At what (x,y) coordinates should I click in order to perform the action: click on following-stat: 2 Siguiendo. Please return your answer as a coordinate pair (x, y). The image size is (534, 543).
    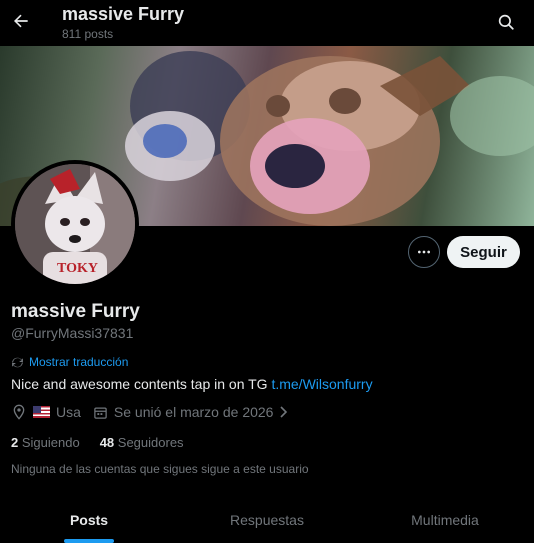
    Looking at the image, I should click on (45, 442).